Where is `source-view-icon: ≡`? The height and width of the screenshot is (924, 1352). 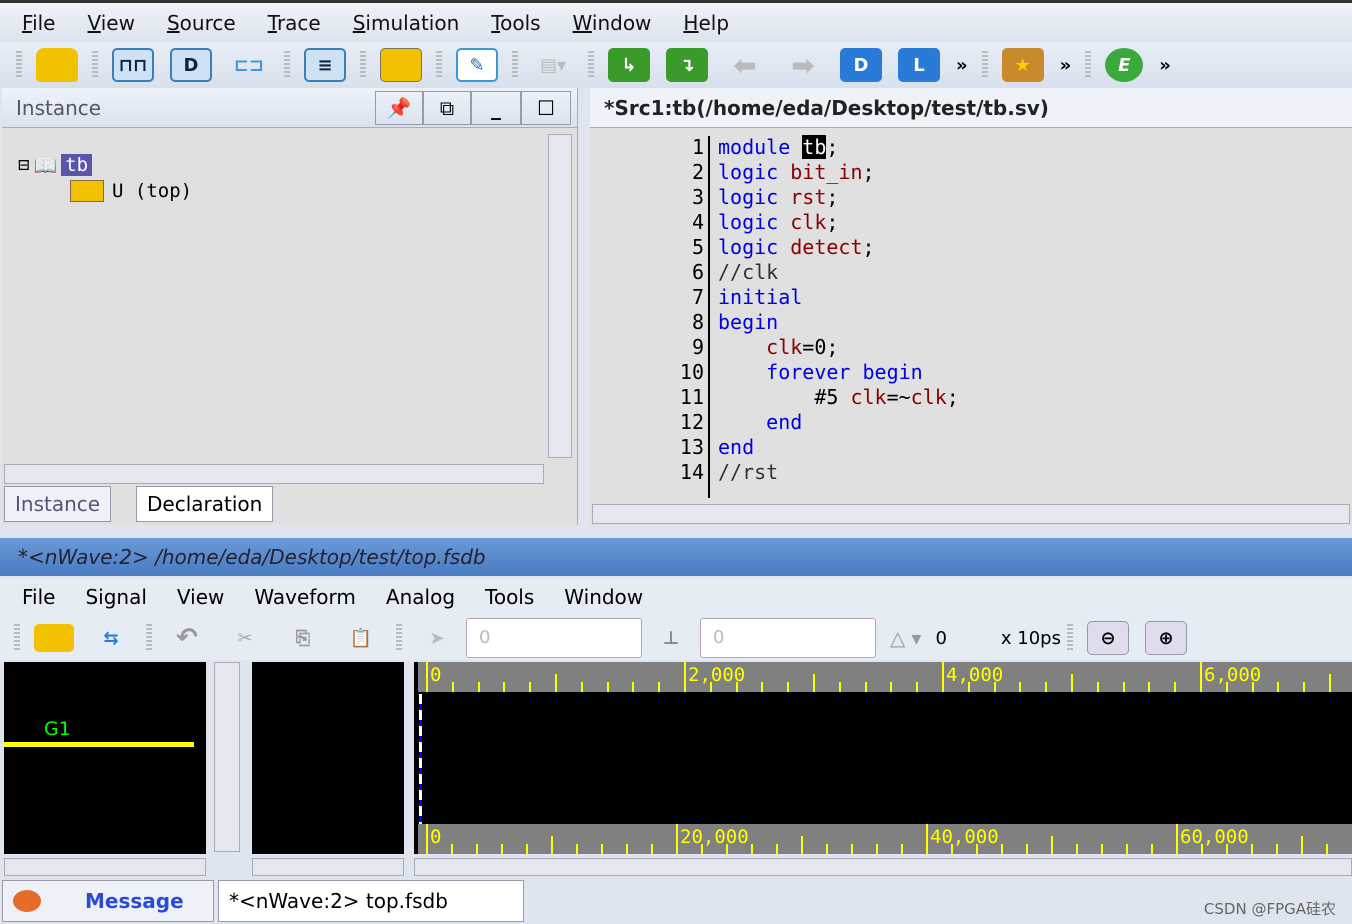
source-view-icon: ≡ is located at coordinates (325, 65).